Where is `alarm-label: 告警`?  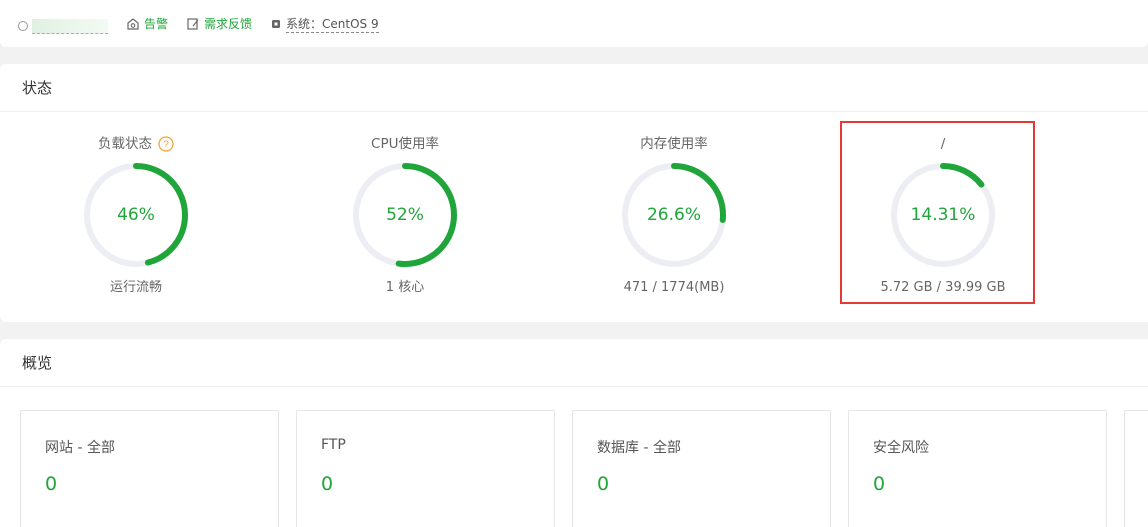 alarm-label: 告警 is located at coordinates (156, 24).